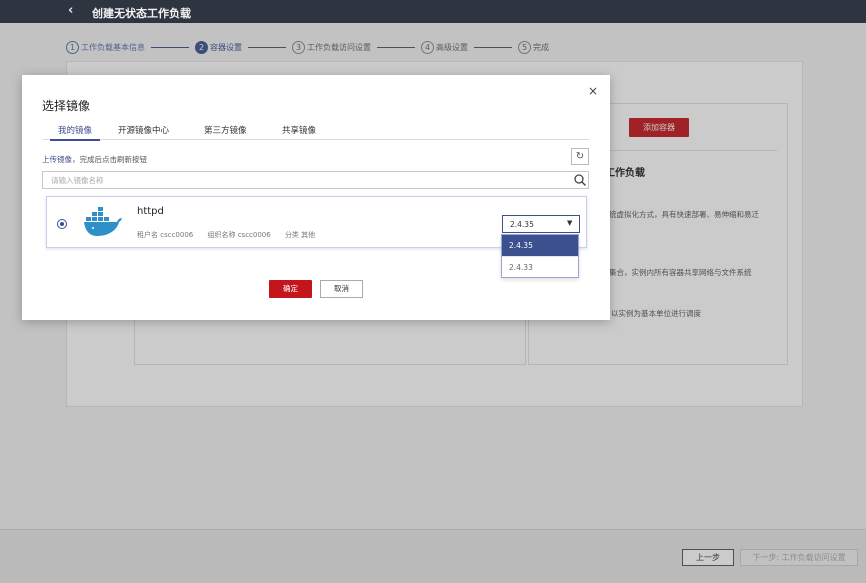  I want to click on tab-third-party-images: 第三方镜像, so click(225, 132).